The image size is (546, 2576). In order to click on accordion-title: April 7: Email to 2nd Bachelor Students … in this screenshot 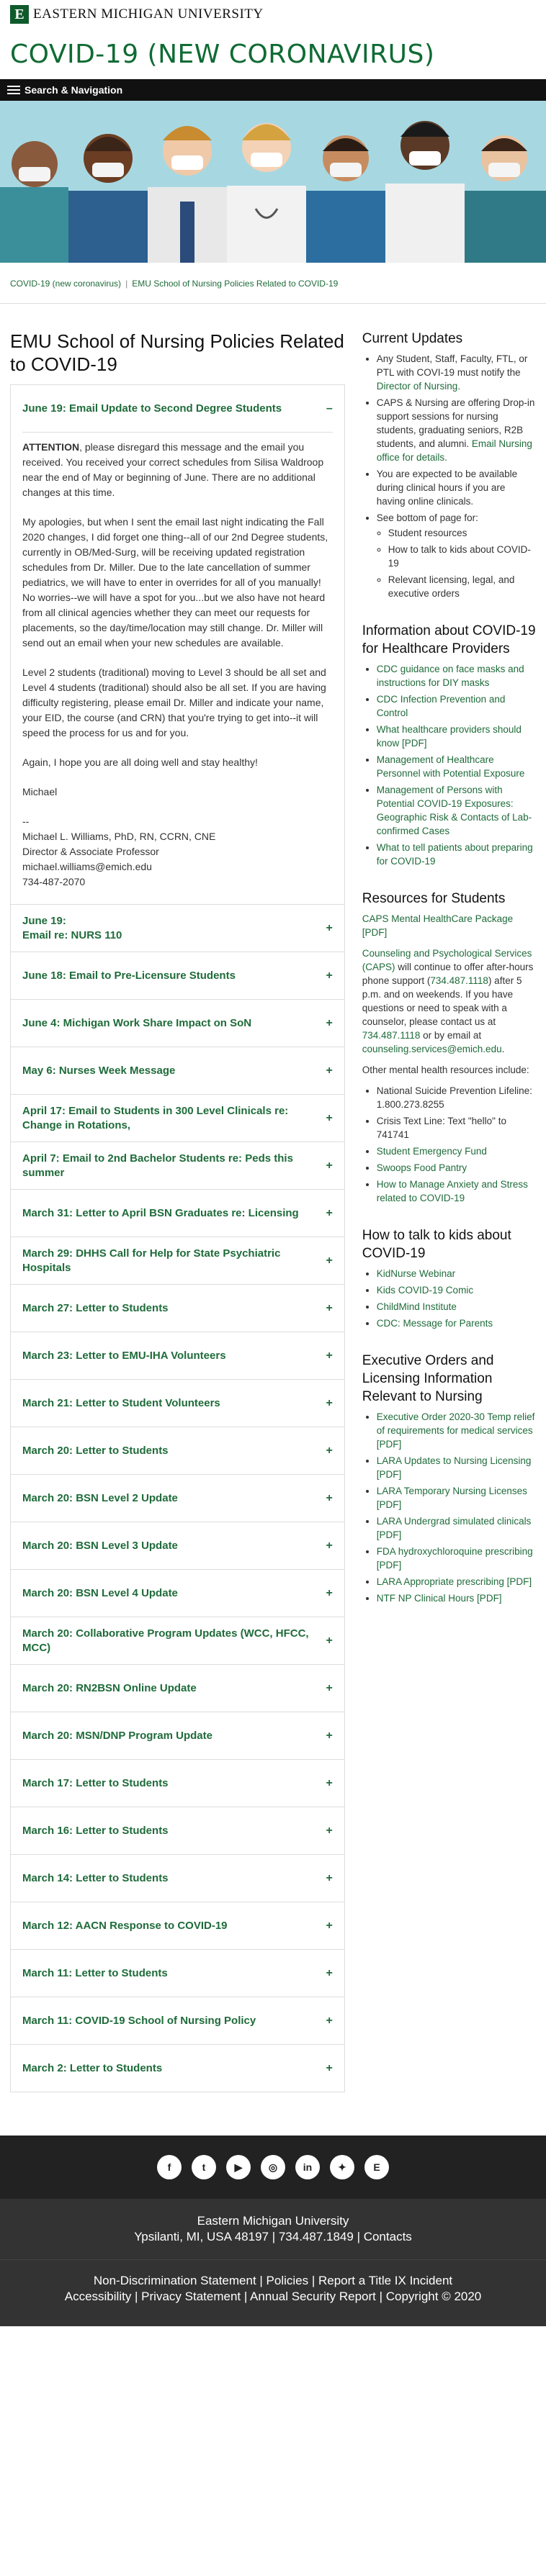, I will do `click(173, 1166)`.